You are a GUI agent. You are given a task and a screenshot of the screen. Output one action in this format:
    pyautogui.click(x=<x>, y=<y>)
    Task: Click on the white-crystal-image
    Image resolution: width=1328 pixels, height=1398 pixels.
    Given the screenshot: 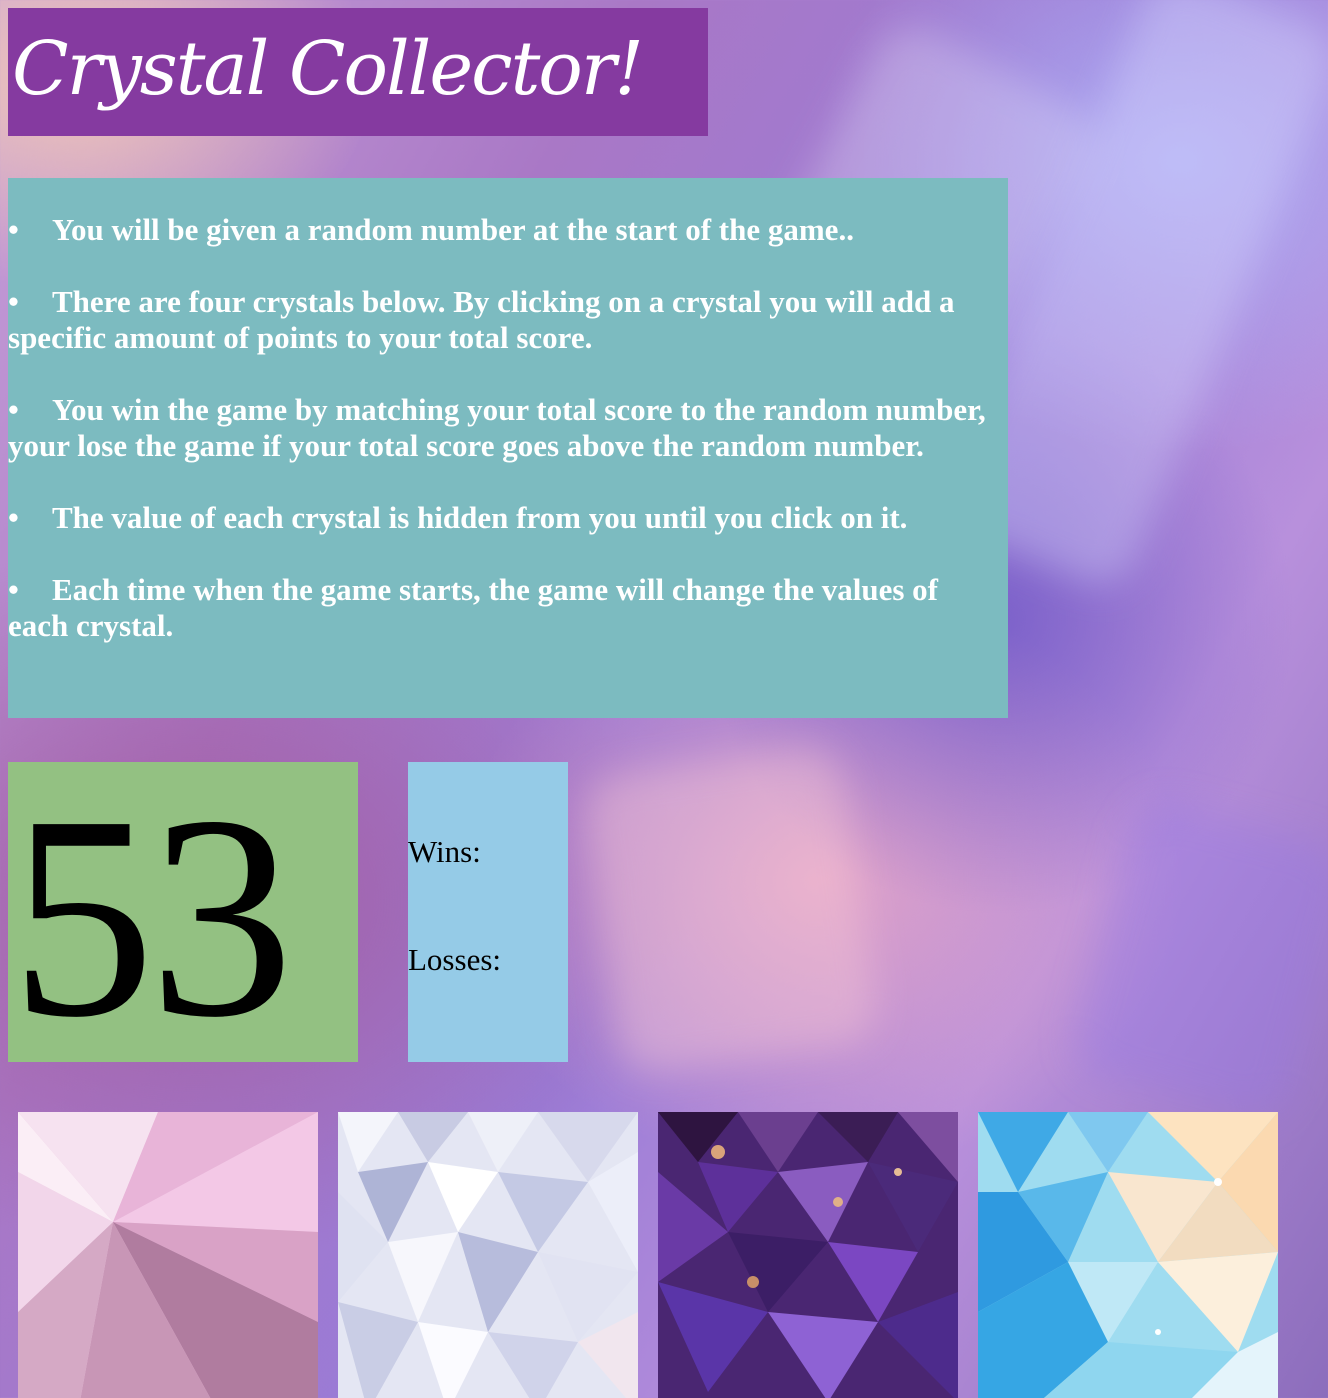 What is the action you would take?
    pyautogui.click(x=488, y=1255)
    